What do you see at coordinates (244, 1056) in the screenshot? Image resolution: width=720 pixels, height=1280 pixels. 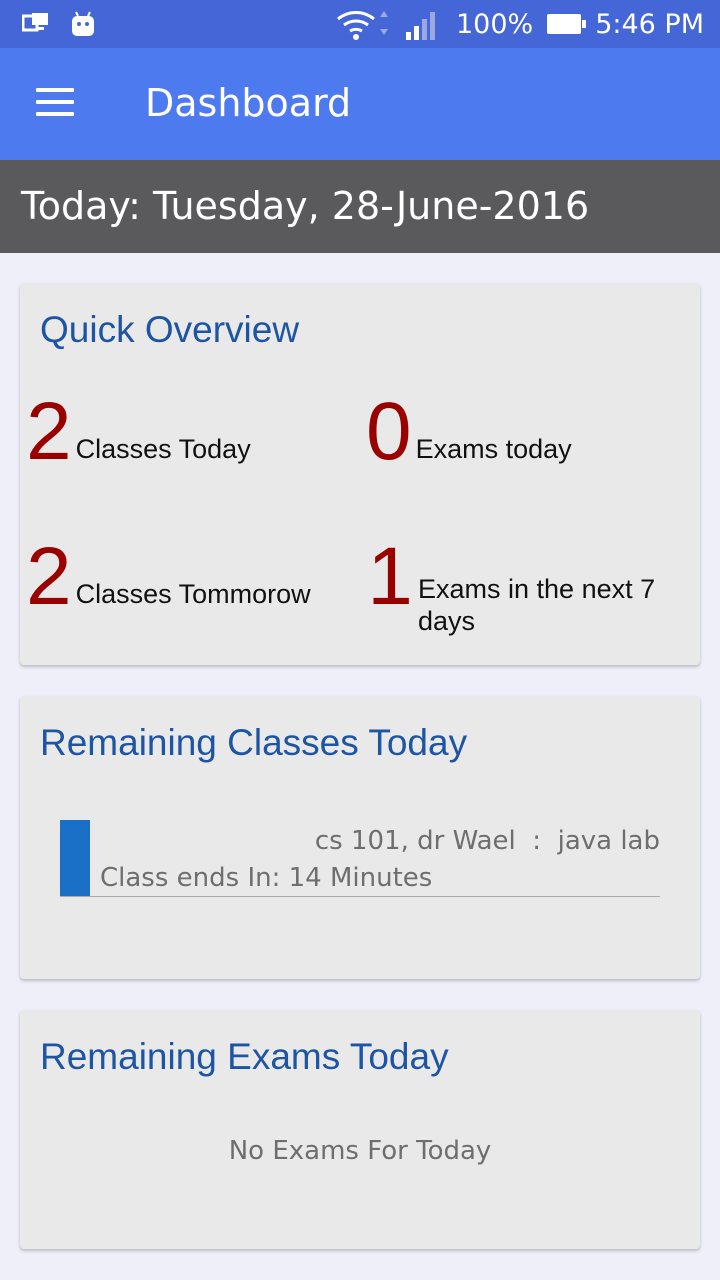 I see `remaining-exams-title: Remaining Exams Today` at bounding box center [244, 1056].